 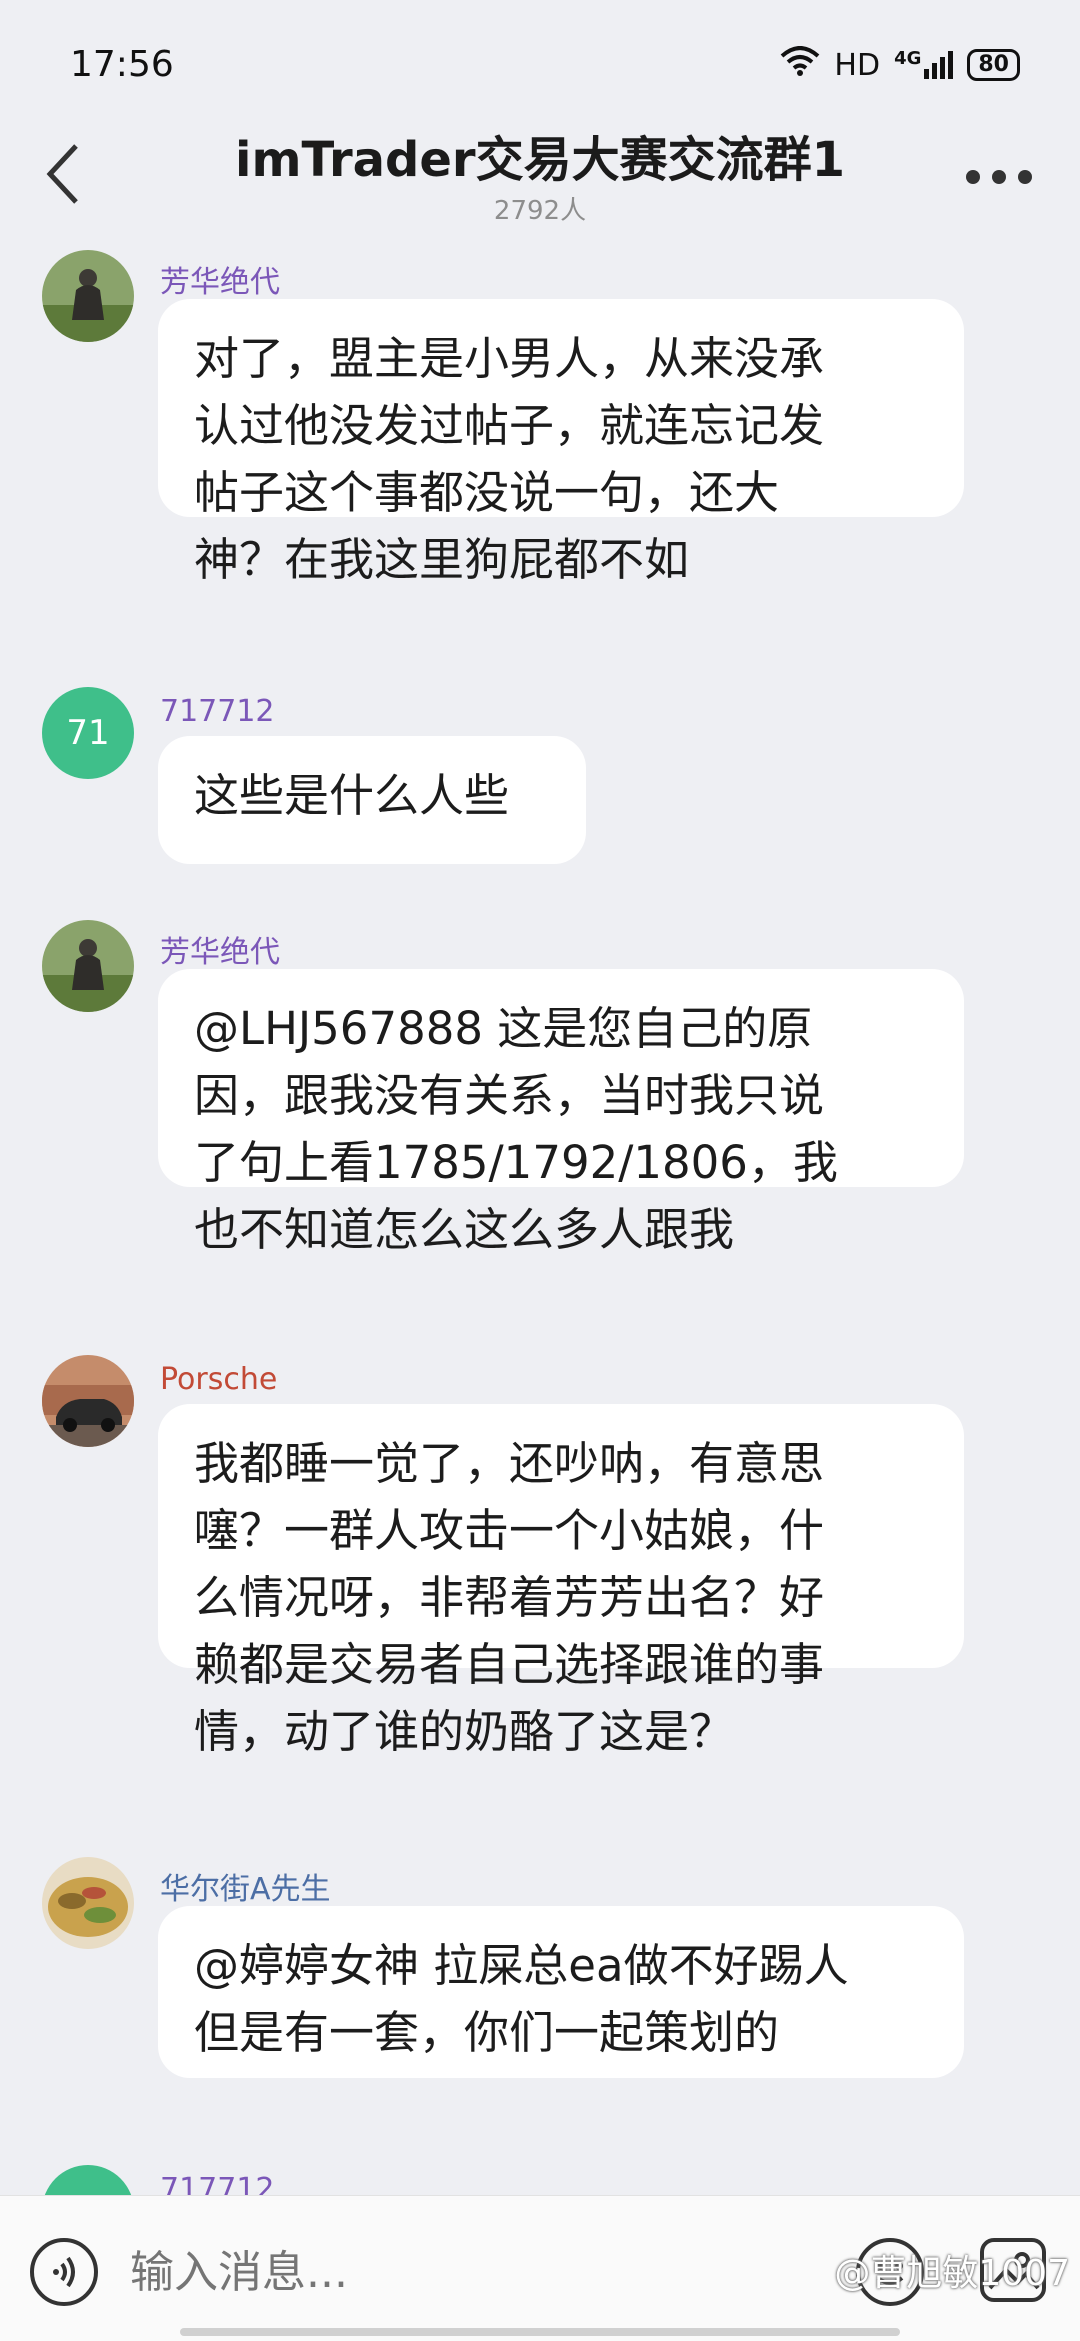 I want to click on wifi-icon, so click(x=800, y=65).